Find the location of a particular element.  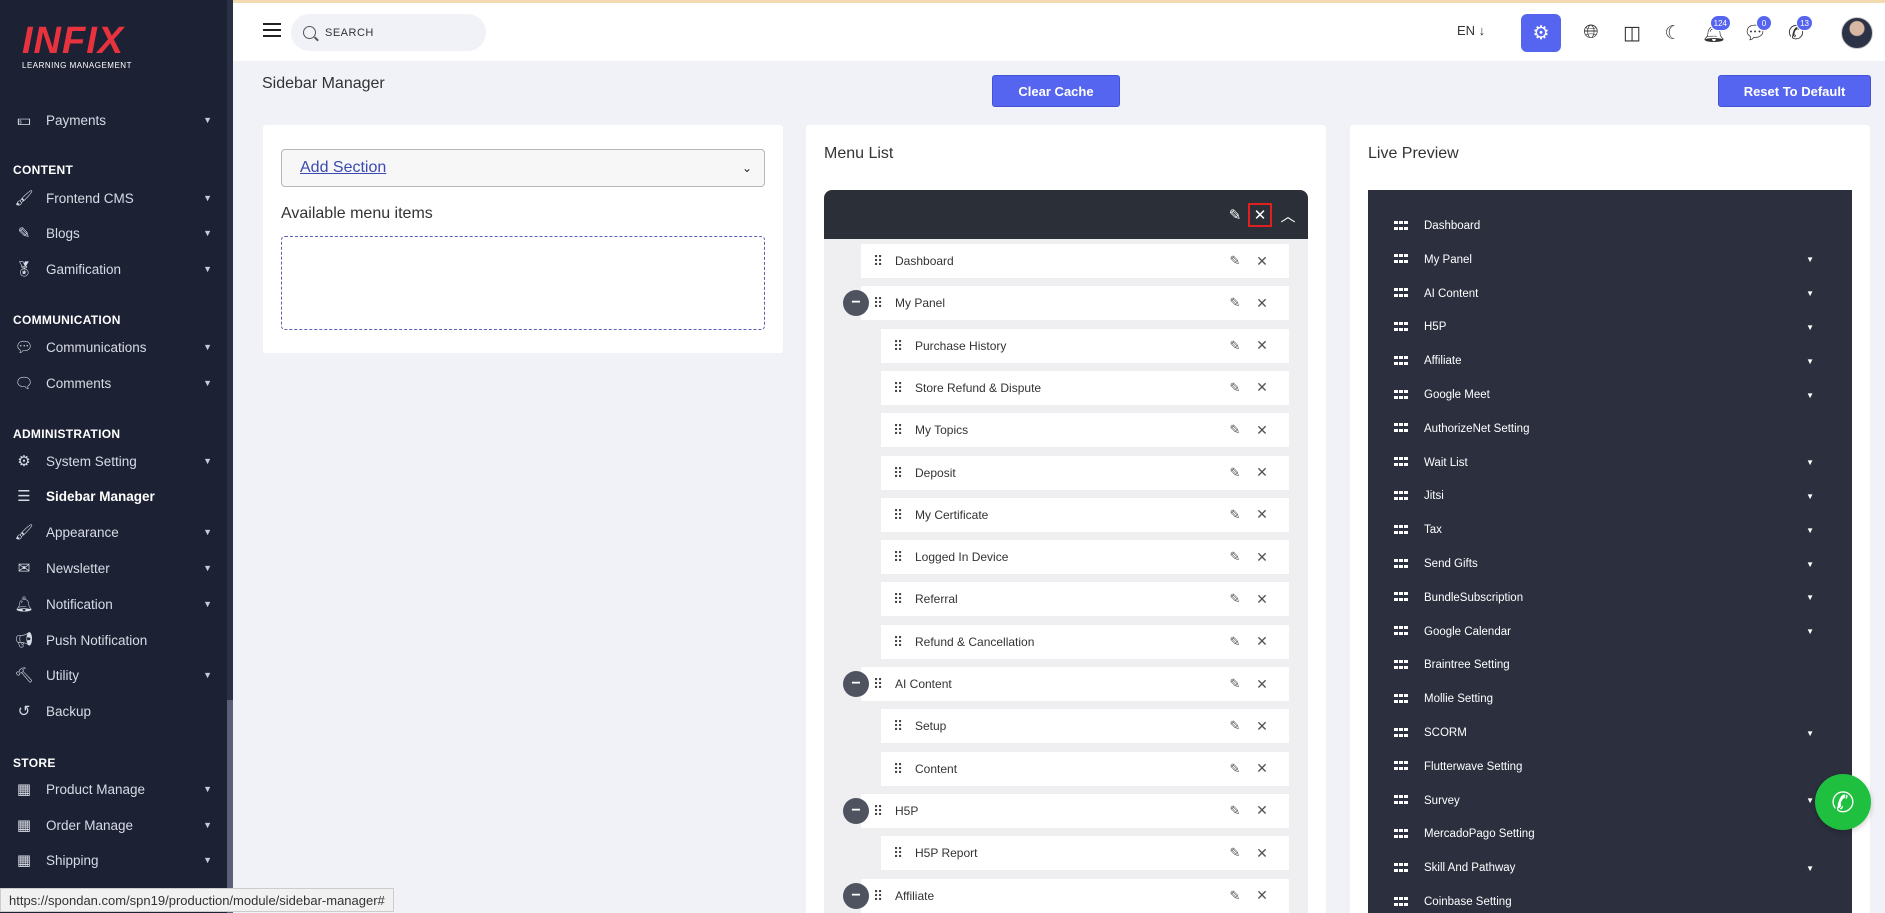

message-icon: 💬︎ 0 is located at coordinates (1755, 33).